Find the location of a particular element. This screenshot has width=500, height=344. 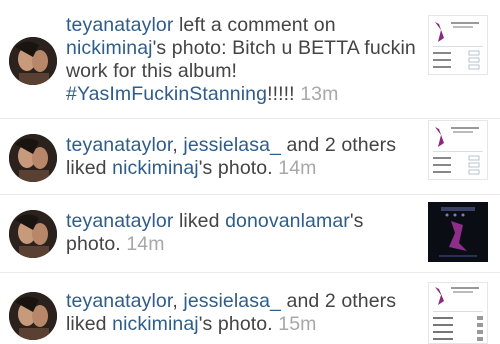

hashtag-link: #YasImFuckinStanning is located at coordinates (166, 94).